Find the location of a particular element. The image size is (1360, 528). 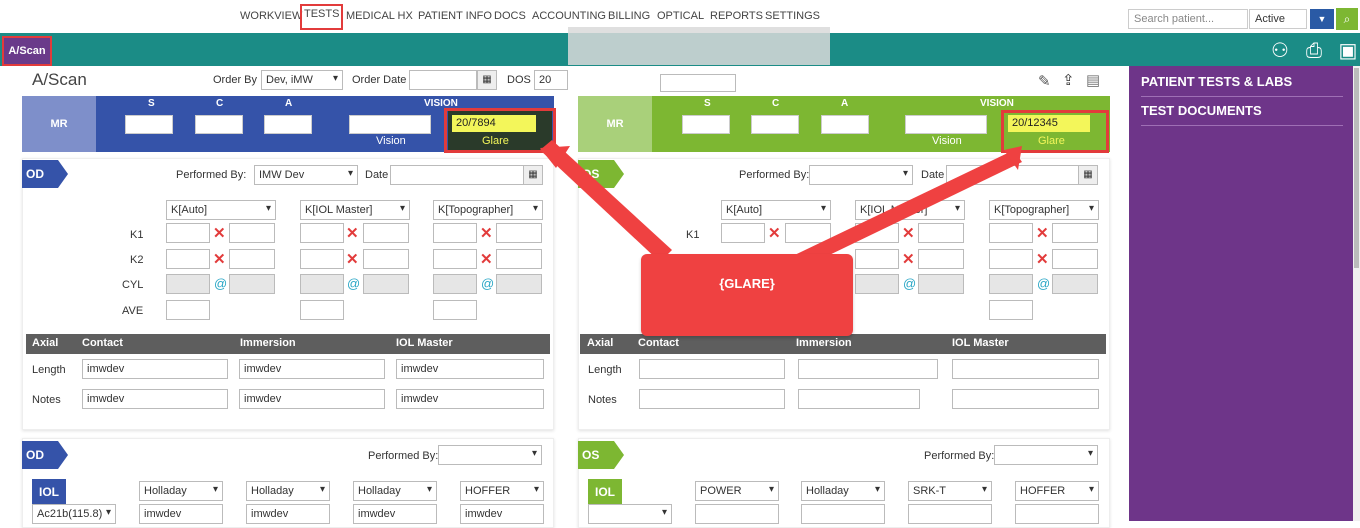

os-iol-label: IOL is located at coordinates (605, 492).